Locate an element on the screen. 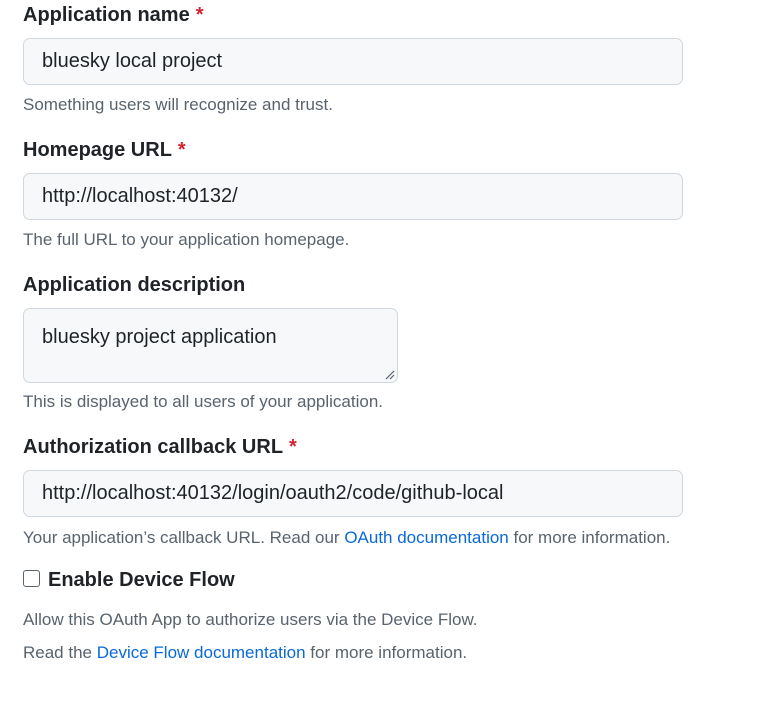 This screenshot has height=710, width=761. app-name-input: bluesky local project is located at coordinates (353, 61).